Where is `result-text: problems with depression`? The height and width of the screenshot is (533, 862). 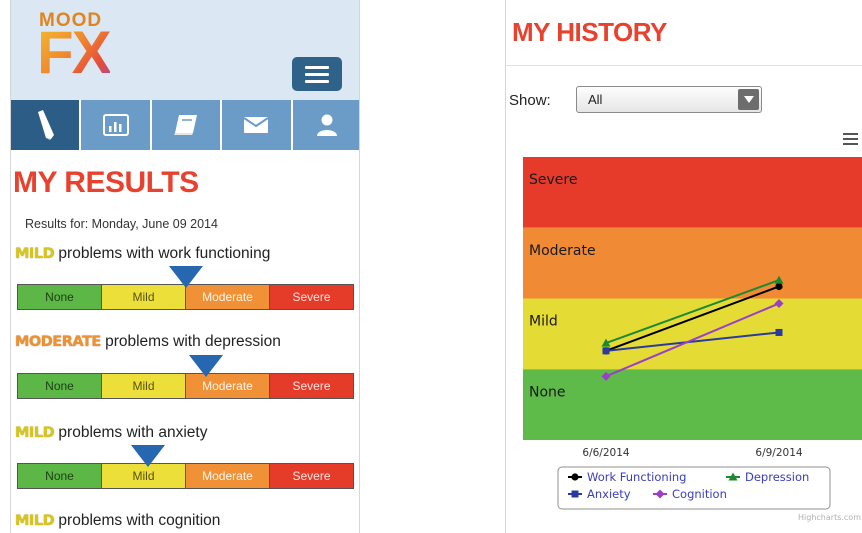 result-text: problems with depression is located at coordinates (190, 341).